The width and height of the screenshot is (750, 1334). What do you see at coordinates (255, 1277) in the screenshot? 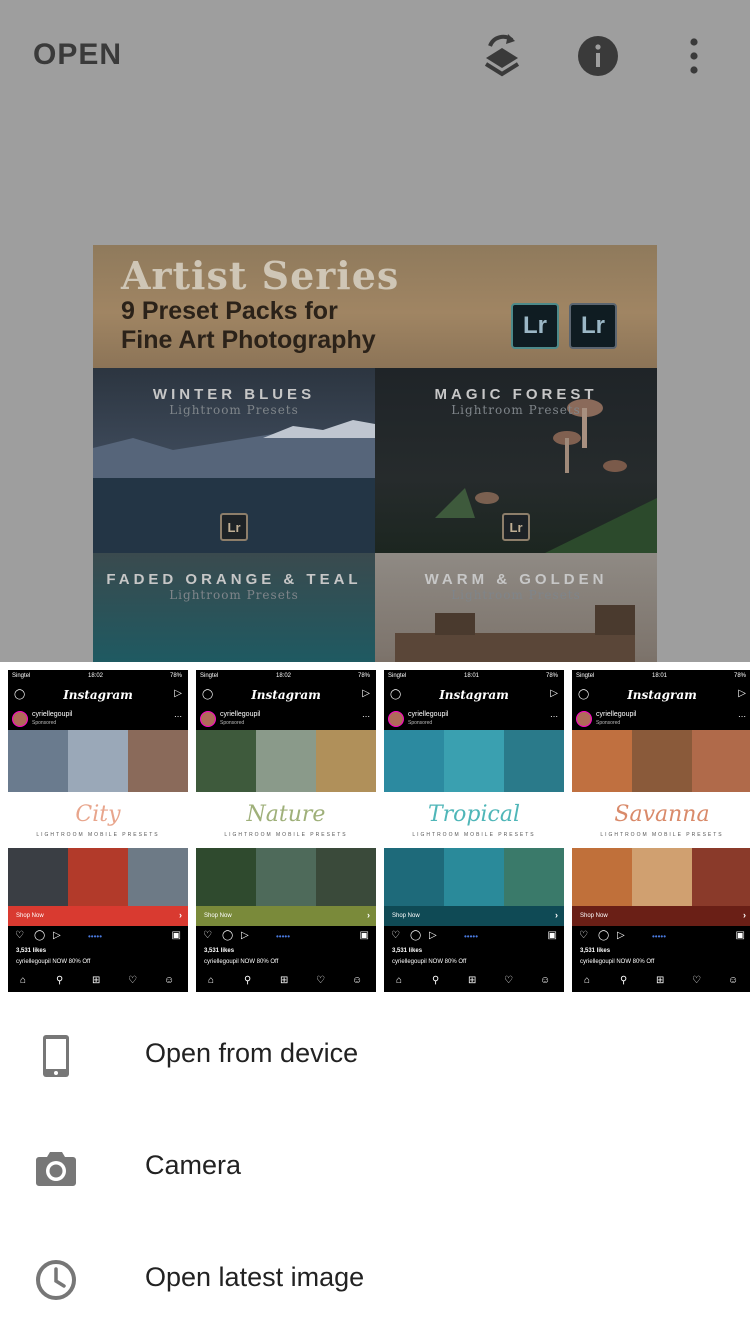
I see `menu-item-label: Open latest image` at bounding box center [255, 1277].